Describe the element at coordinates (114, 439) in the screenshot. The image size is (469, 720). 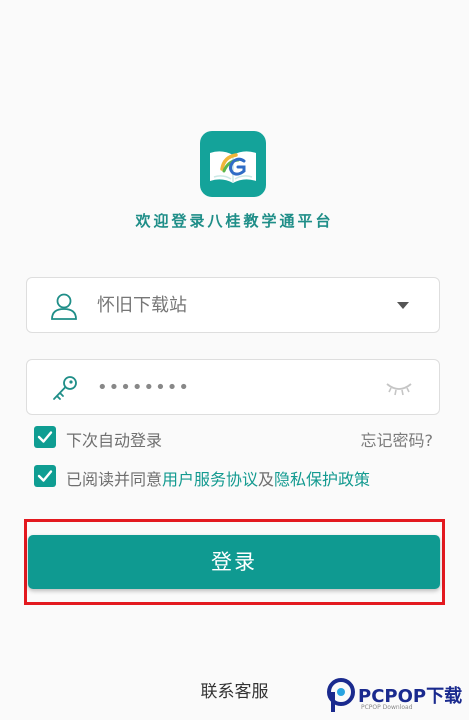
I see `auto-login-label: 下次自动登录` at that location.